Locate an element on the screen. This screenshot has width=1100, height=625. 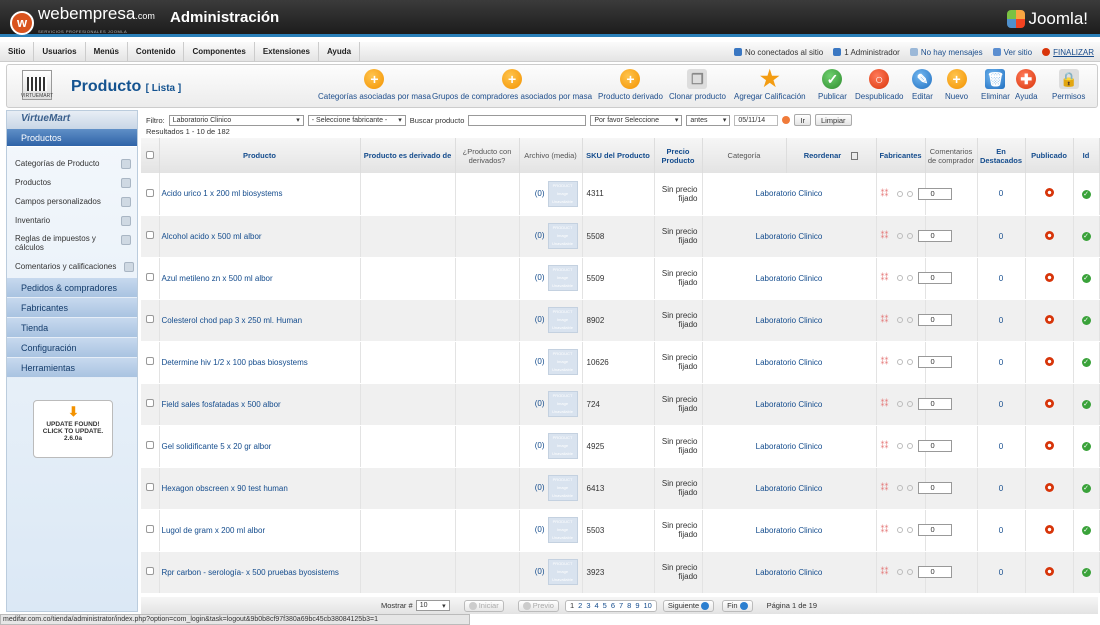
menu-menus: Menús is located at coordinates (107, 51).